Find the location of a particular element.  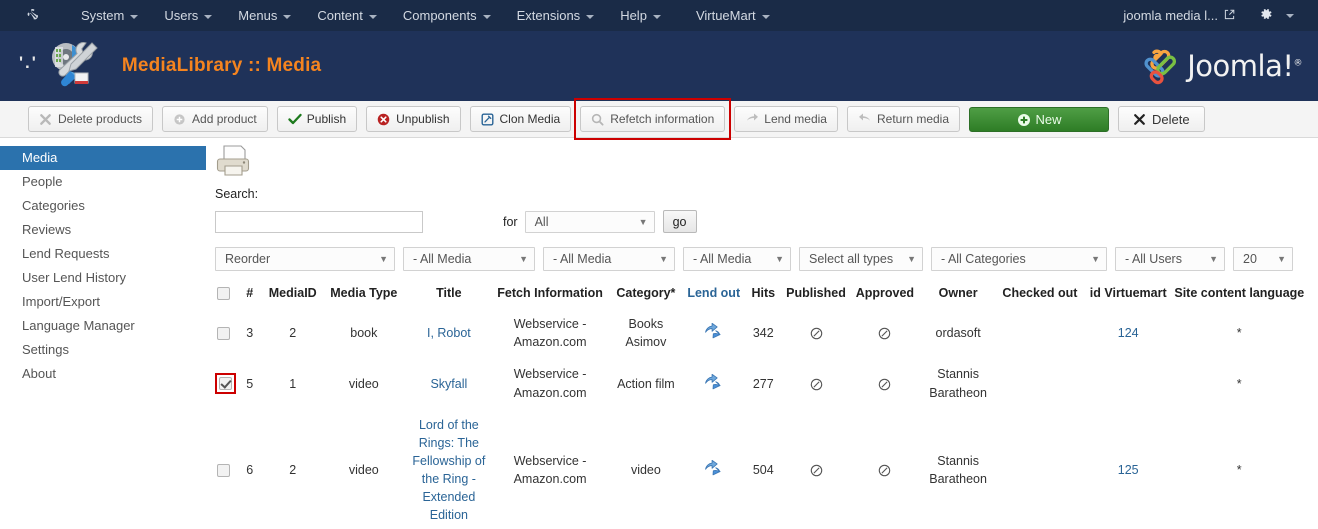

refetch-information-button: Refetch information is located at coordinates (653, 119).